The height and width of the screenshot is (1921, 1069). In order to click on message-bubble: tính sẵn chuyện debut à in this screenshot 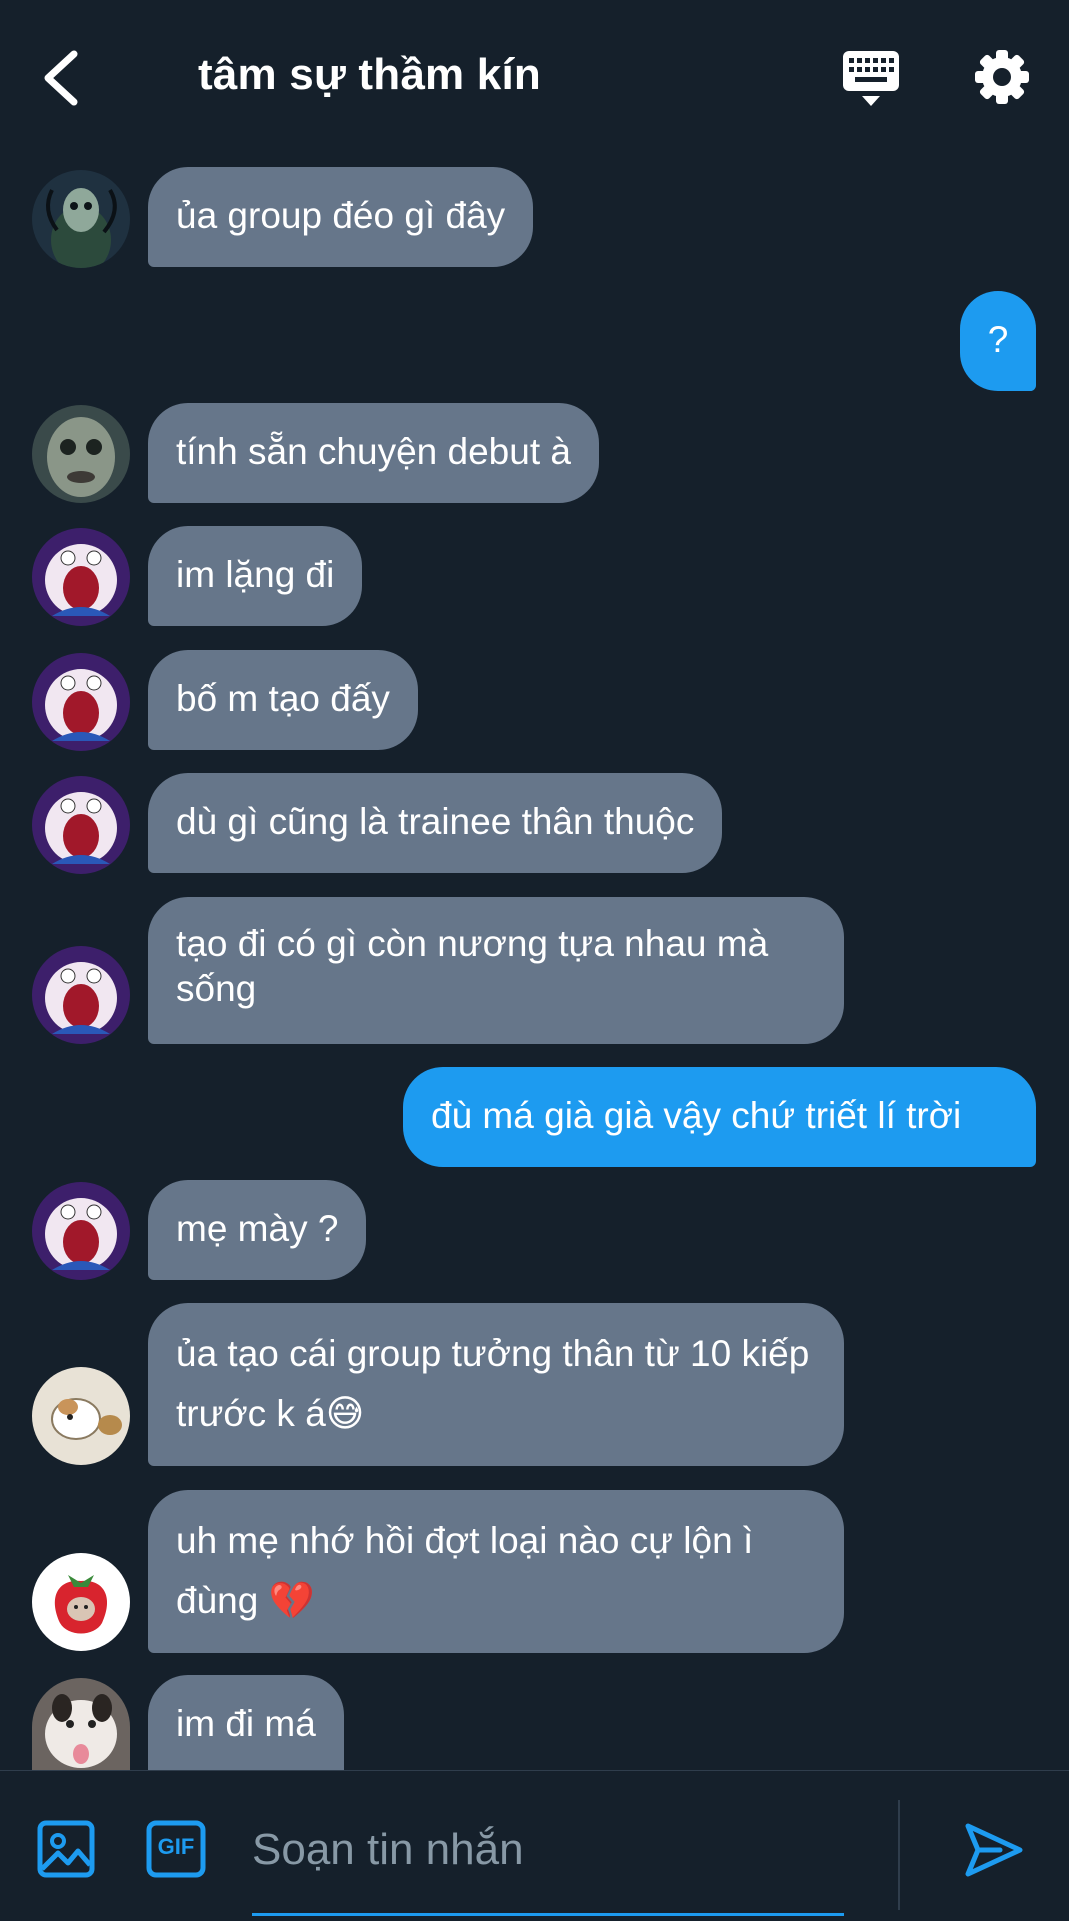, I will do `click(373, 453)`.